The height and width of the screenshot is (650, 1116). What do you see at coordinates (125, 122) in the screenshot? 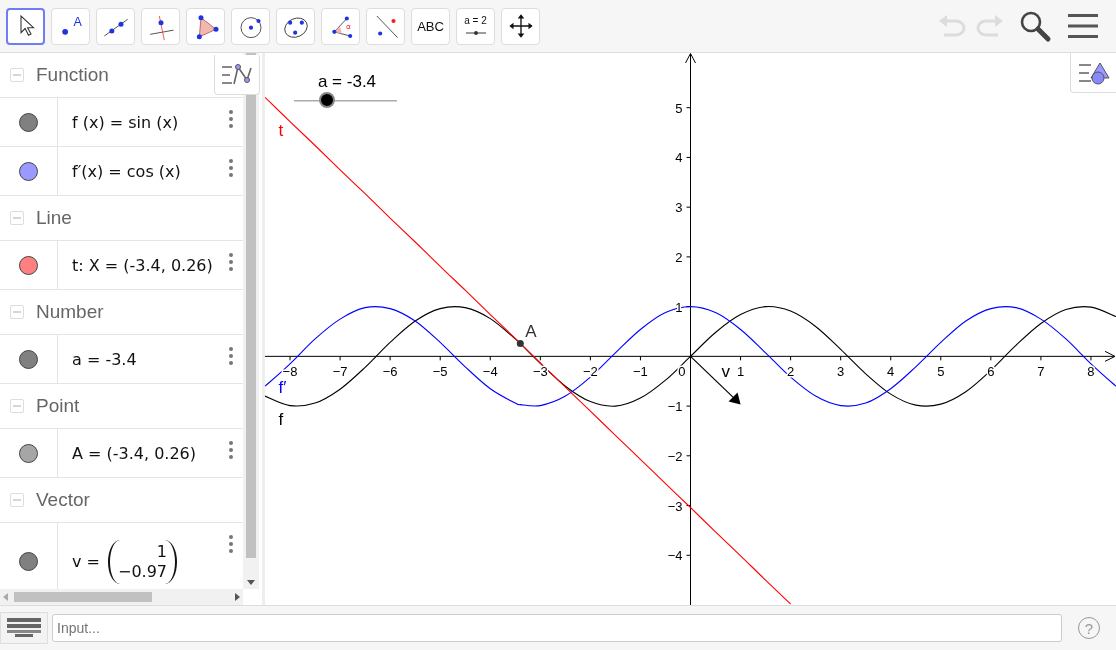
I see `algebra-expression: f (x) = sin (x)` at bounding box center [125, 122].